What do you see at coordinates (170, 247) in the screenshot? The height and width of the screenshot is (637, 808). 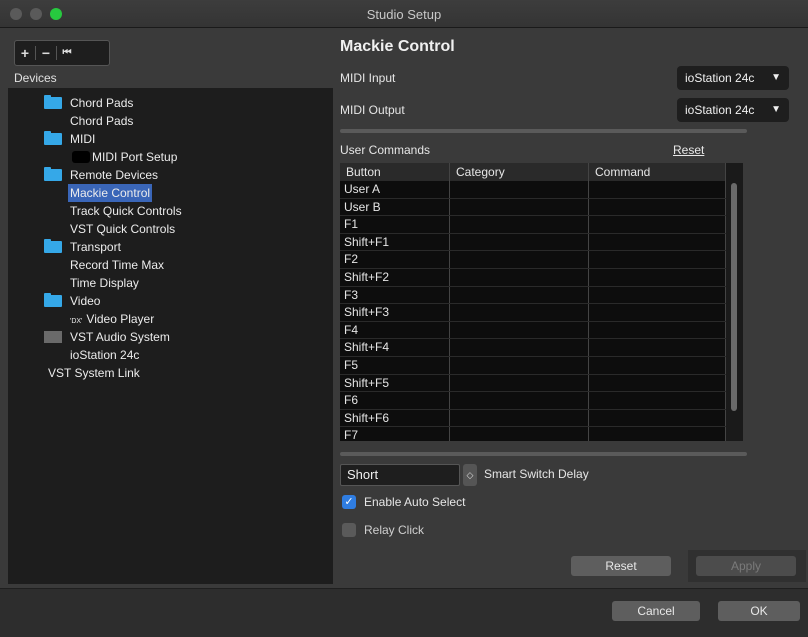 I see `tree-item: Transport` at bounding box center [170, 247].